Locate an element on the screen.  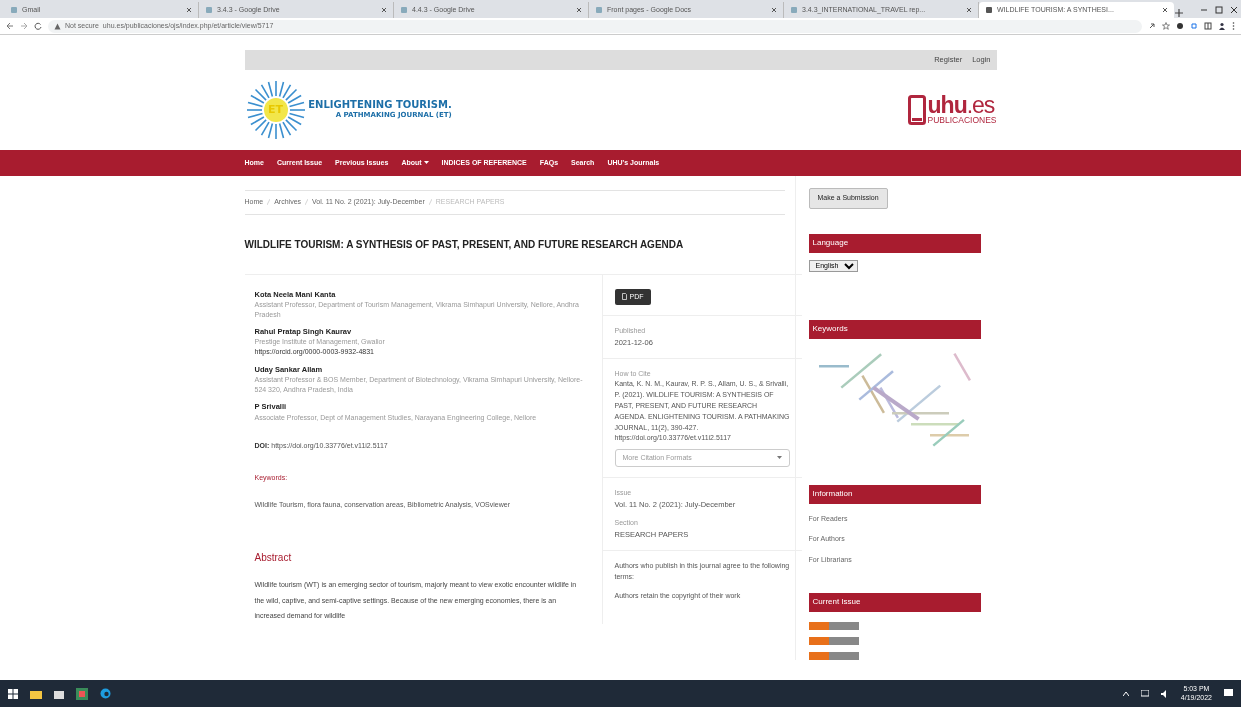
windows-icon is located at coordinates (13, 693).